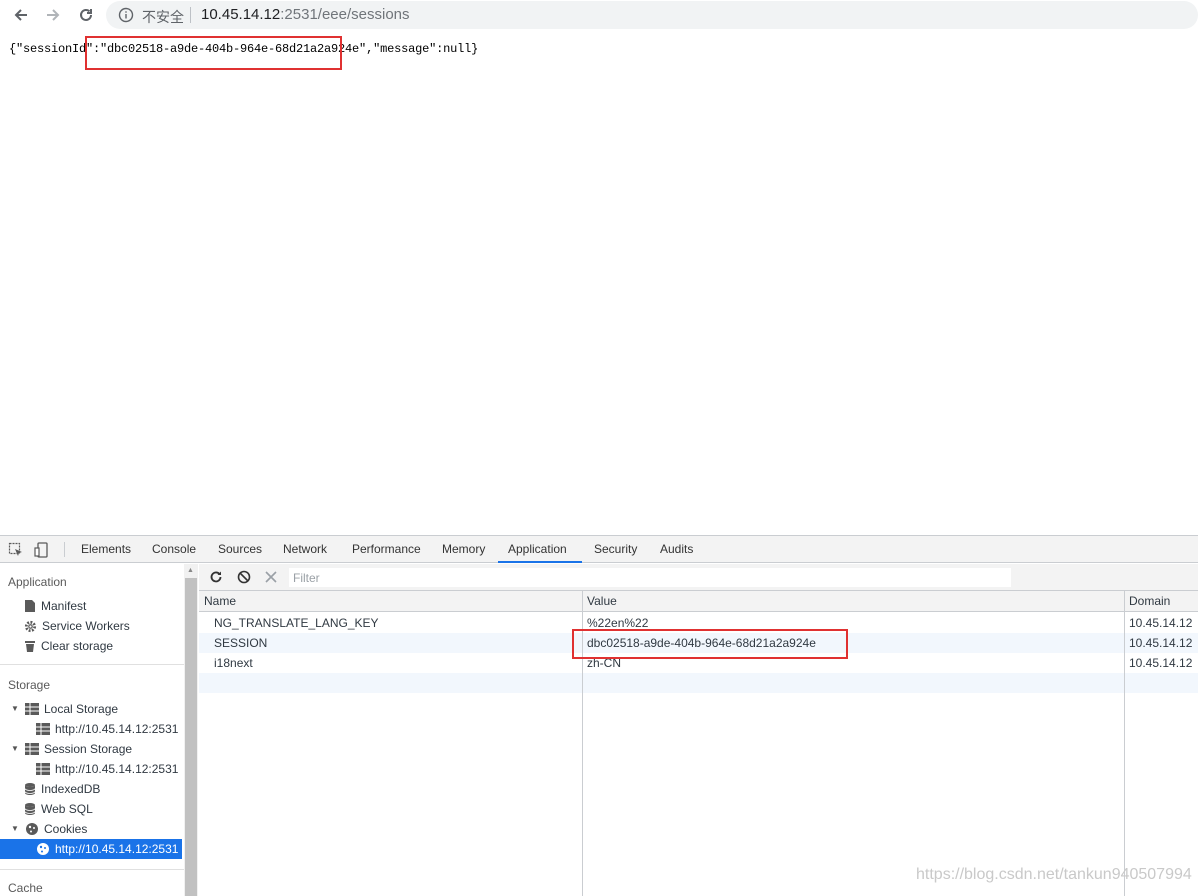  What do you see at coordinates (71, 789) in the screenshot?
I see `sidebar-item-label: IndexedDB` at bounding box center [71, 789].